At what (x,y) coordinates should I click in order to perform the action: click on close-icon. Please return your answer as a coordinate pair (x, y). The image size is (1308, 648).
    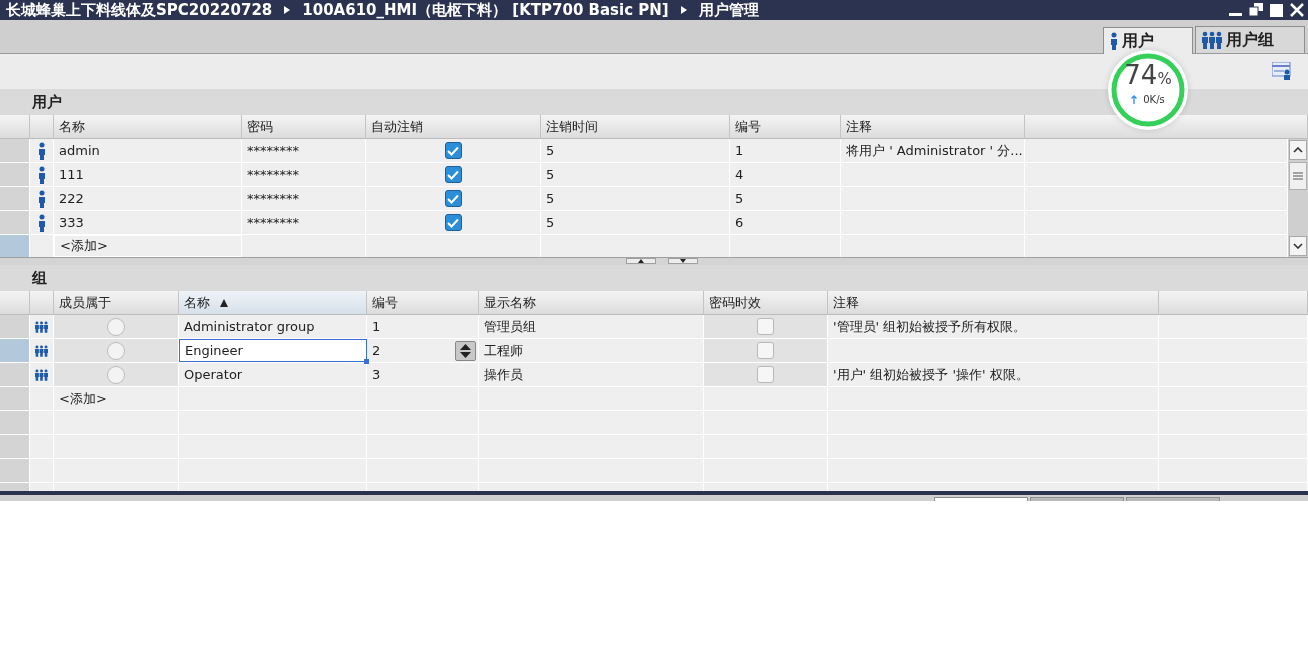
    Looking at the image, I should click on (1297, 10).